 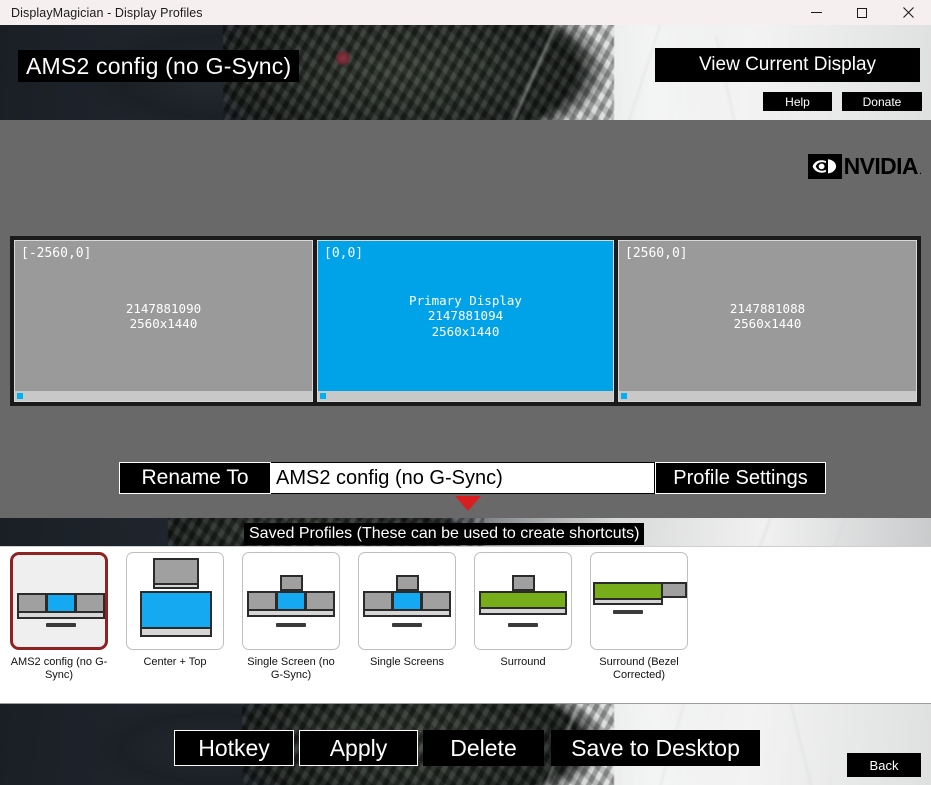 I want to click on hotkey-button: Hotkey, so click(x=234, y=748).